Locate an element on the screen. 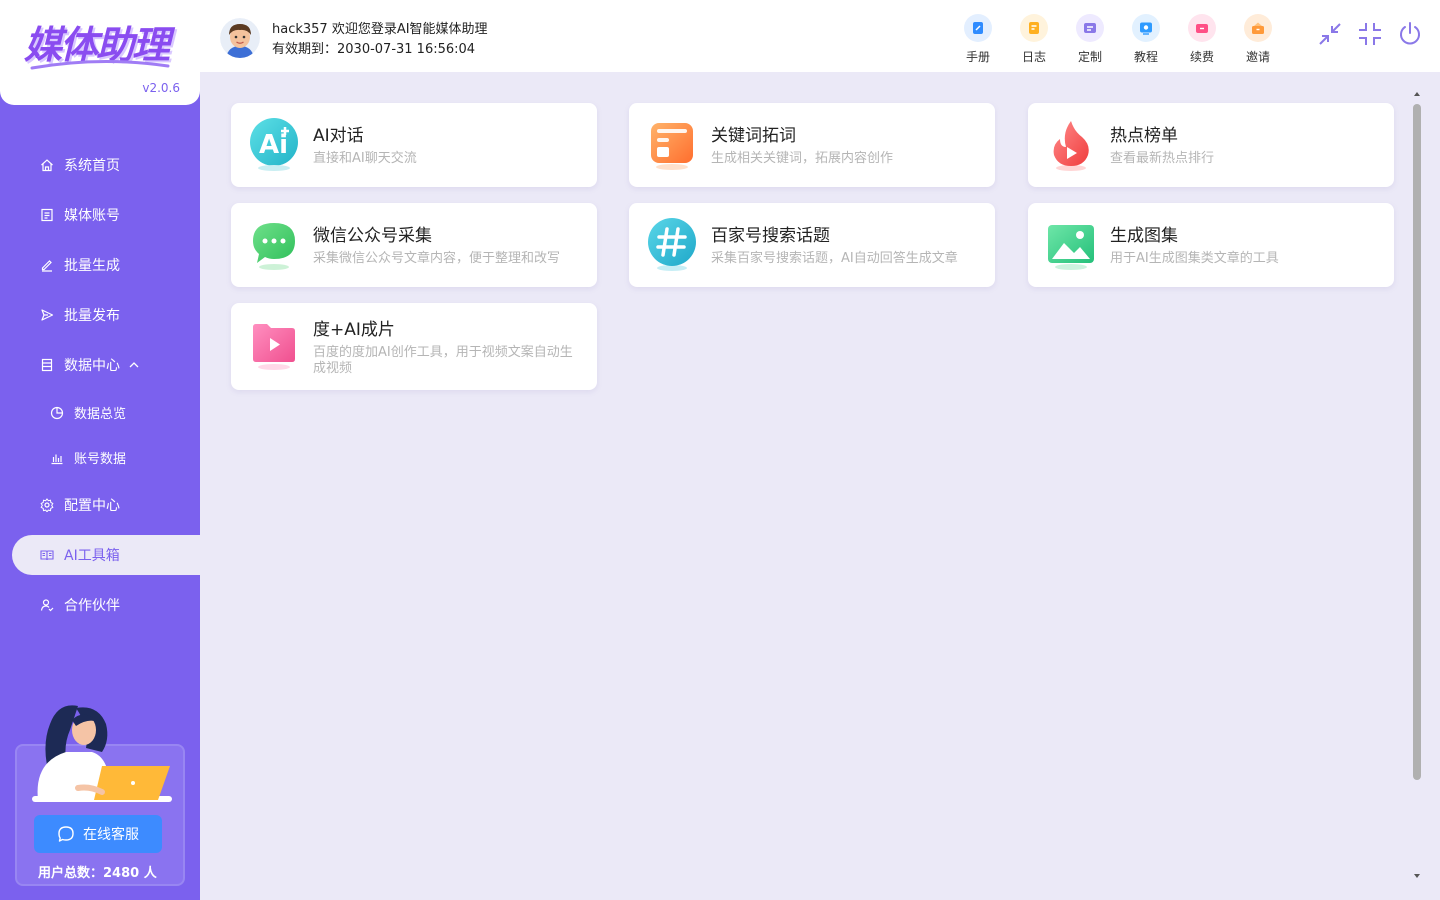 The image size is (1440, 900). gear-icon is located at coordinates (47, 505).